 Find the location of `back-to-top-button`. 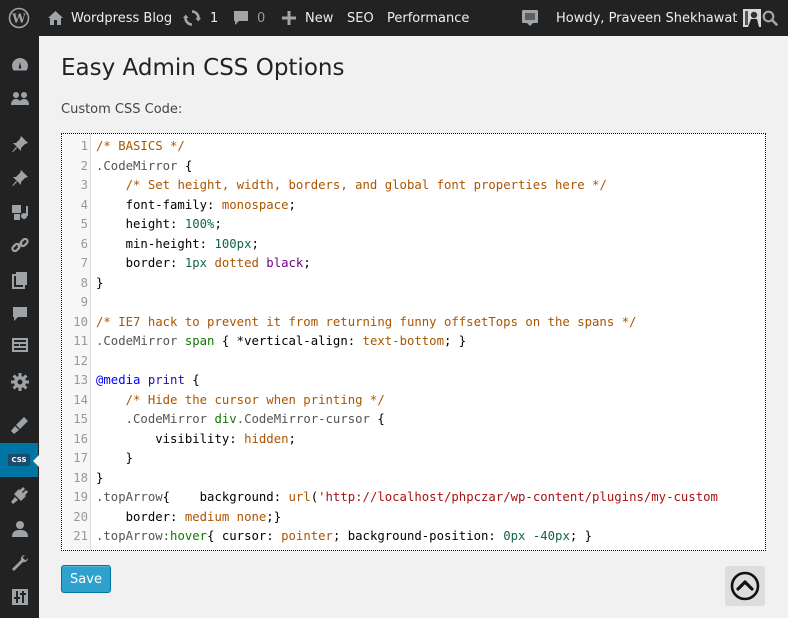

back-to-top-button is located at coordinates (745, 586).